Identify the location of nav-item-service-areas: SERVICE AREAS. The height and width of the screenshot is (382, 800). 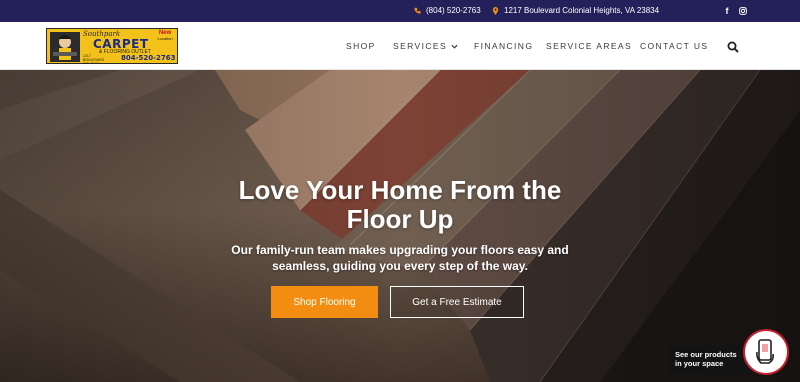
(589, 46).